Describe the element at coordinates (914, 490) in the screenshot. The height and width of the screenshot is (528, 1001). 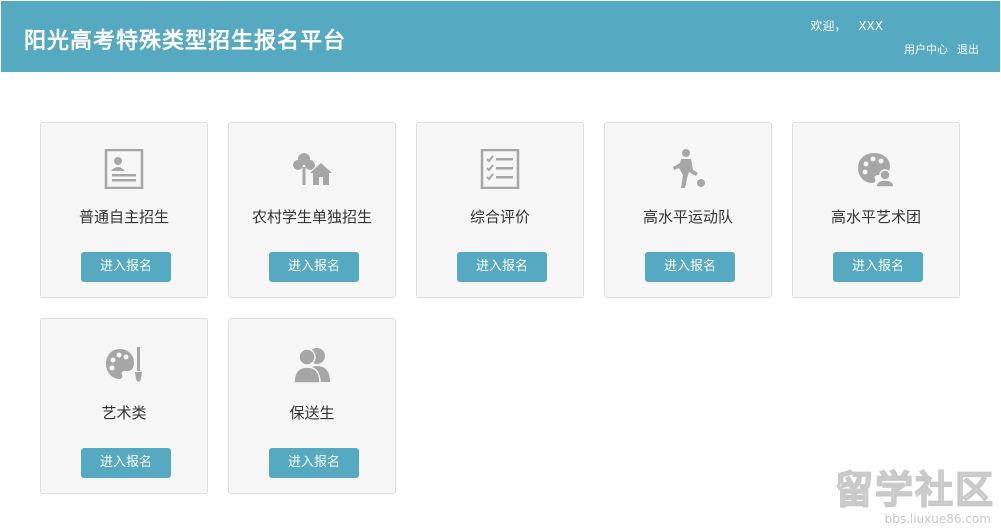
I see `watermark-logo: 留学社区` at that location.